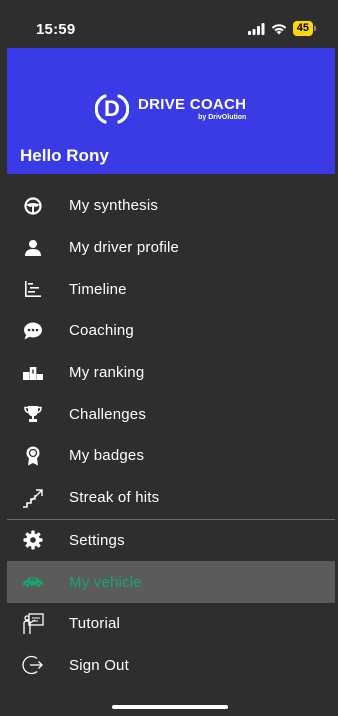 This screenshot has width=338, height=716. What do you see at coordinates (97, 540) in the screenshot?
I see `menu-item-label: Settings` at bounding box center [97, 540].